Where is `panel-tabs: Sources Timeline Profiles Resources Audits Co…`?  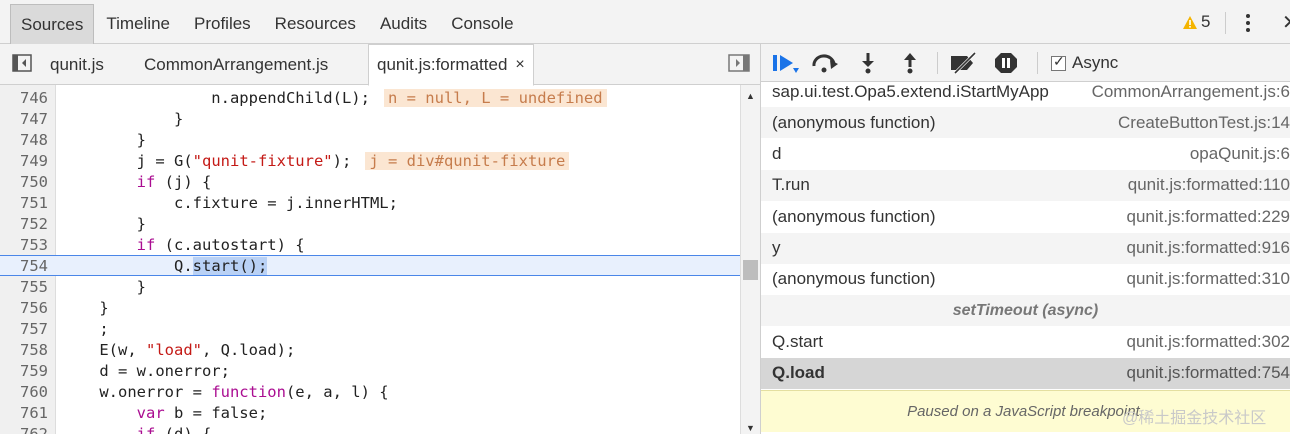
panel-tabs: Sources Timeline Profiles Resources Audits Co… is located at coordinates (263, 24).